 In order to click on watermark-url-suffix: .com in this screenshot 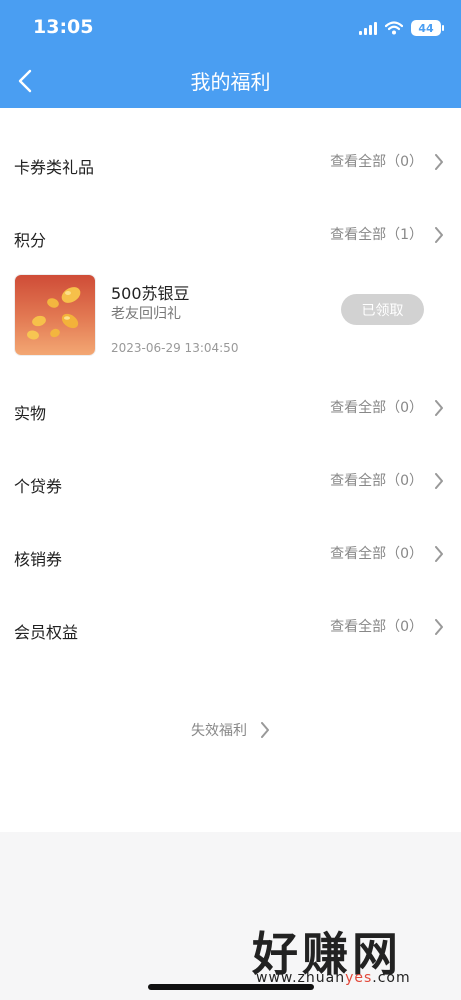, I will do `click(391, 978)`.